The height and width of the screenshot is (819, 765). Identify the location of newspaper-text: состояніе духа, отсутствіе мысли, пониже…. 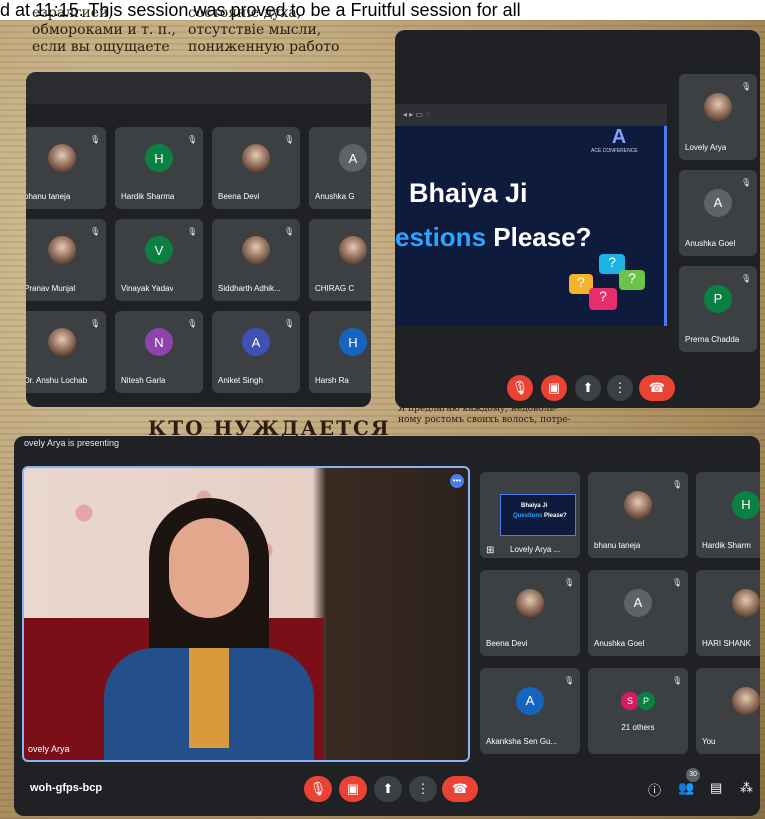
(264, 30).